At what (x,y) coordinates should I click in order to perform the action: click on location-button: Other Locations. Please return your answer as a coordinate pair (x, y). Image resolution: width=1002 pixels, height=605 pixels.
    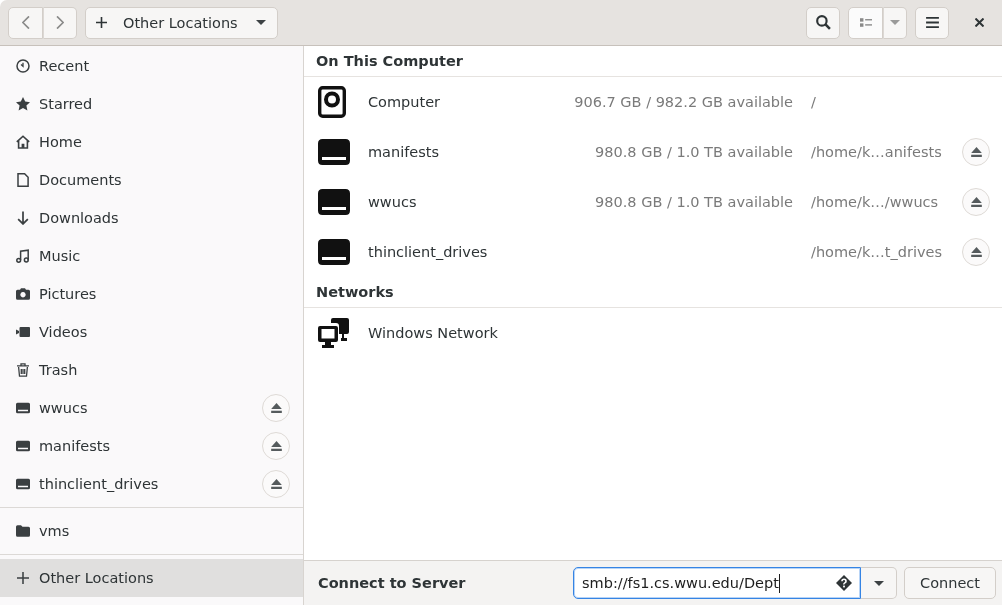
    Looking at the image, I should click on (181, 22).